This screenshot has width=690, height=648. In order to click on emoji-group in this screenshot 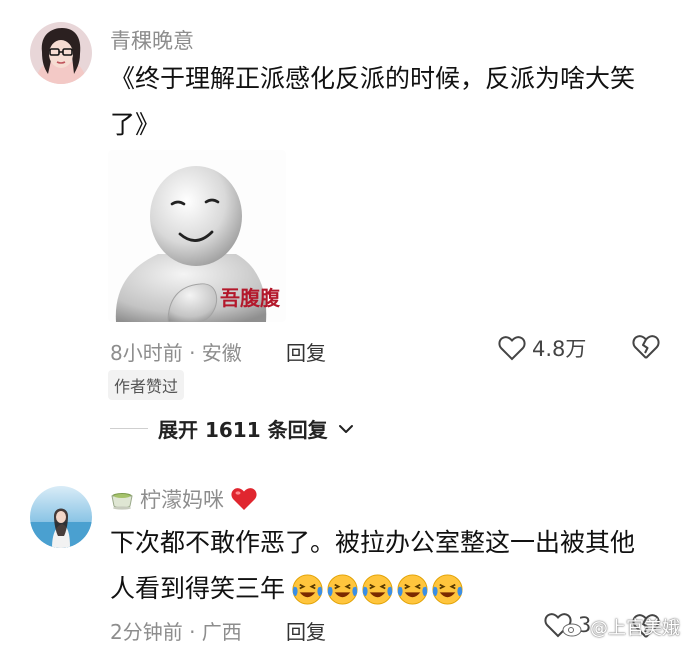, I will do `click(376, 589)`.